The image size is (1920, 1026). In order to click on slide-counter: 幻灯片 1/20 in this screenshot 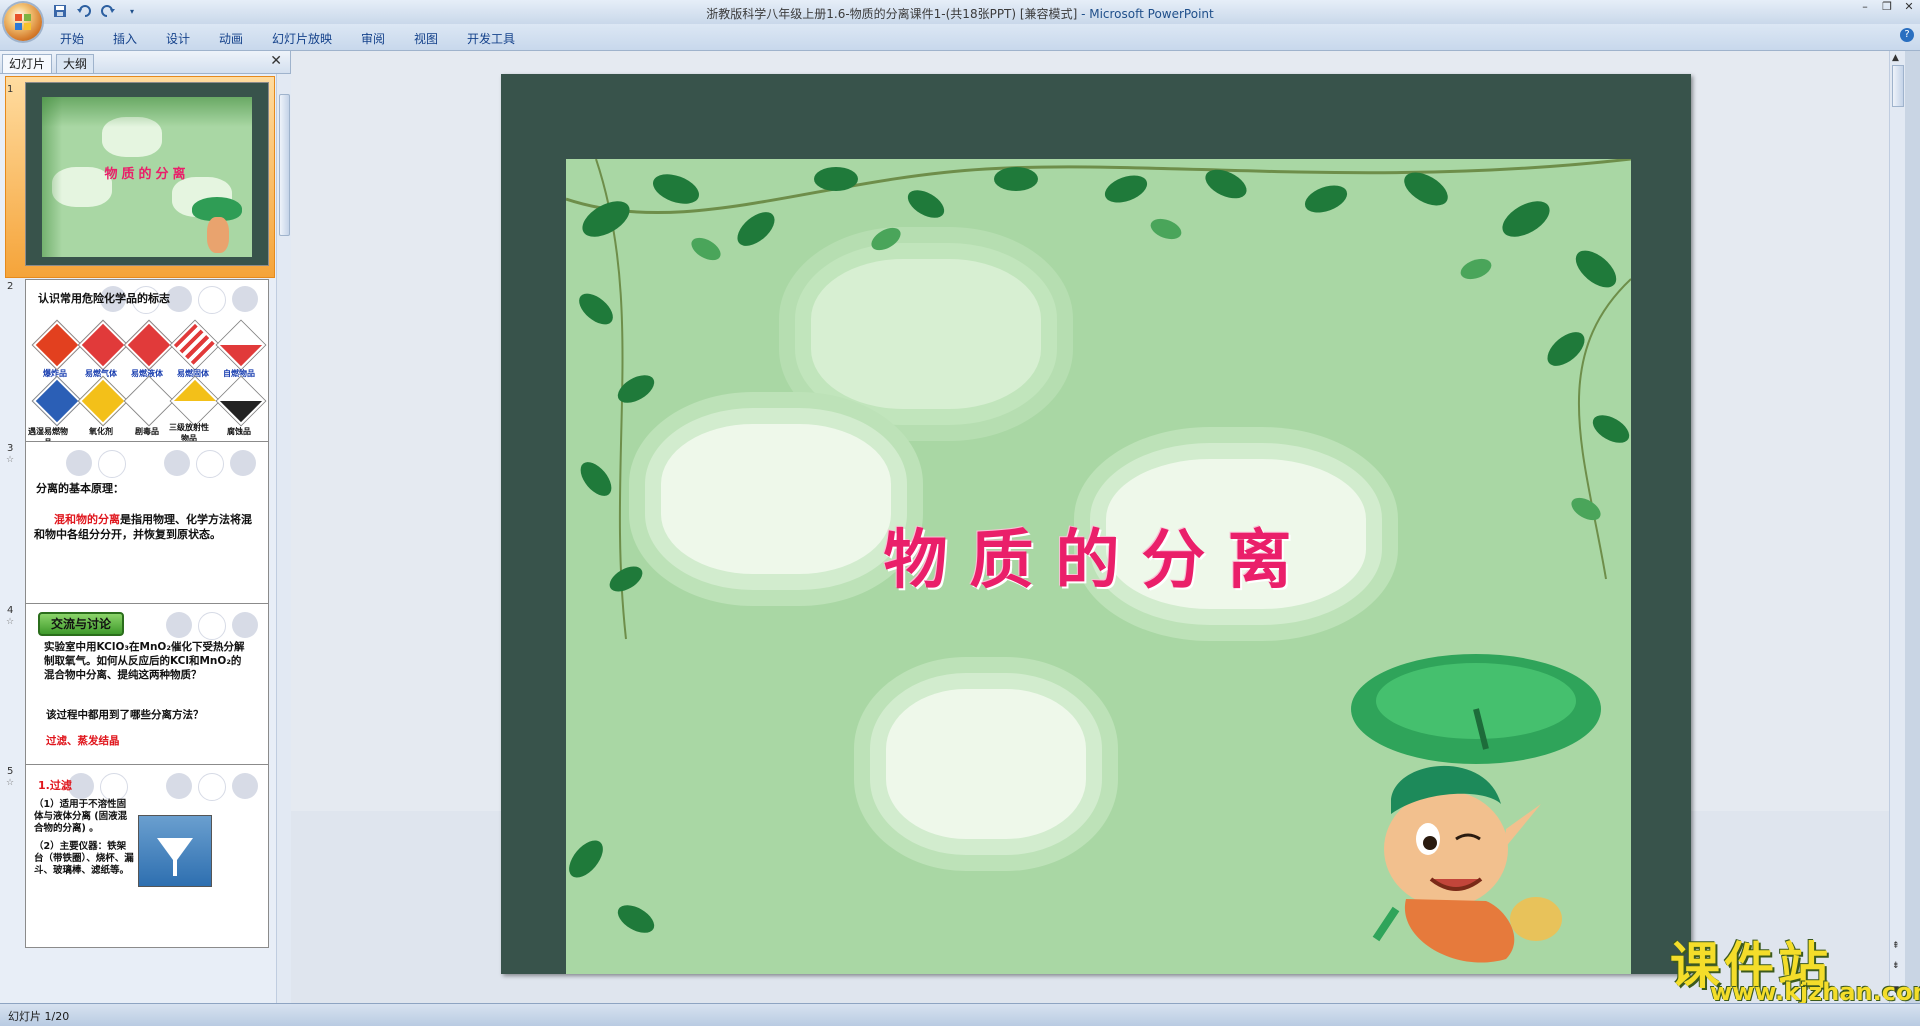, I will do `click(39, 1016)`.